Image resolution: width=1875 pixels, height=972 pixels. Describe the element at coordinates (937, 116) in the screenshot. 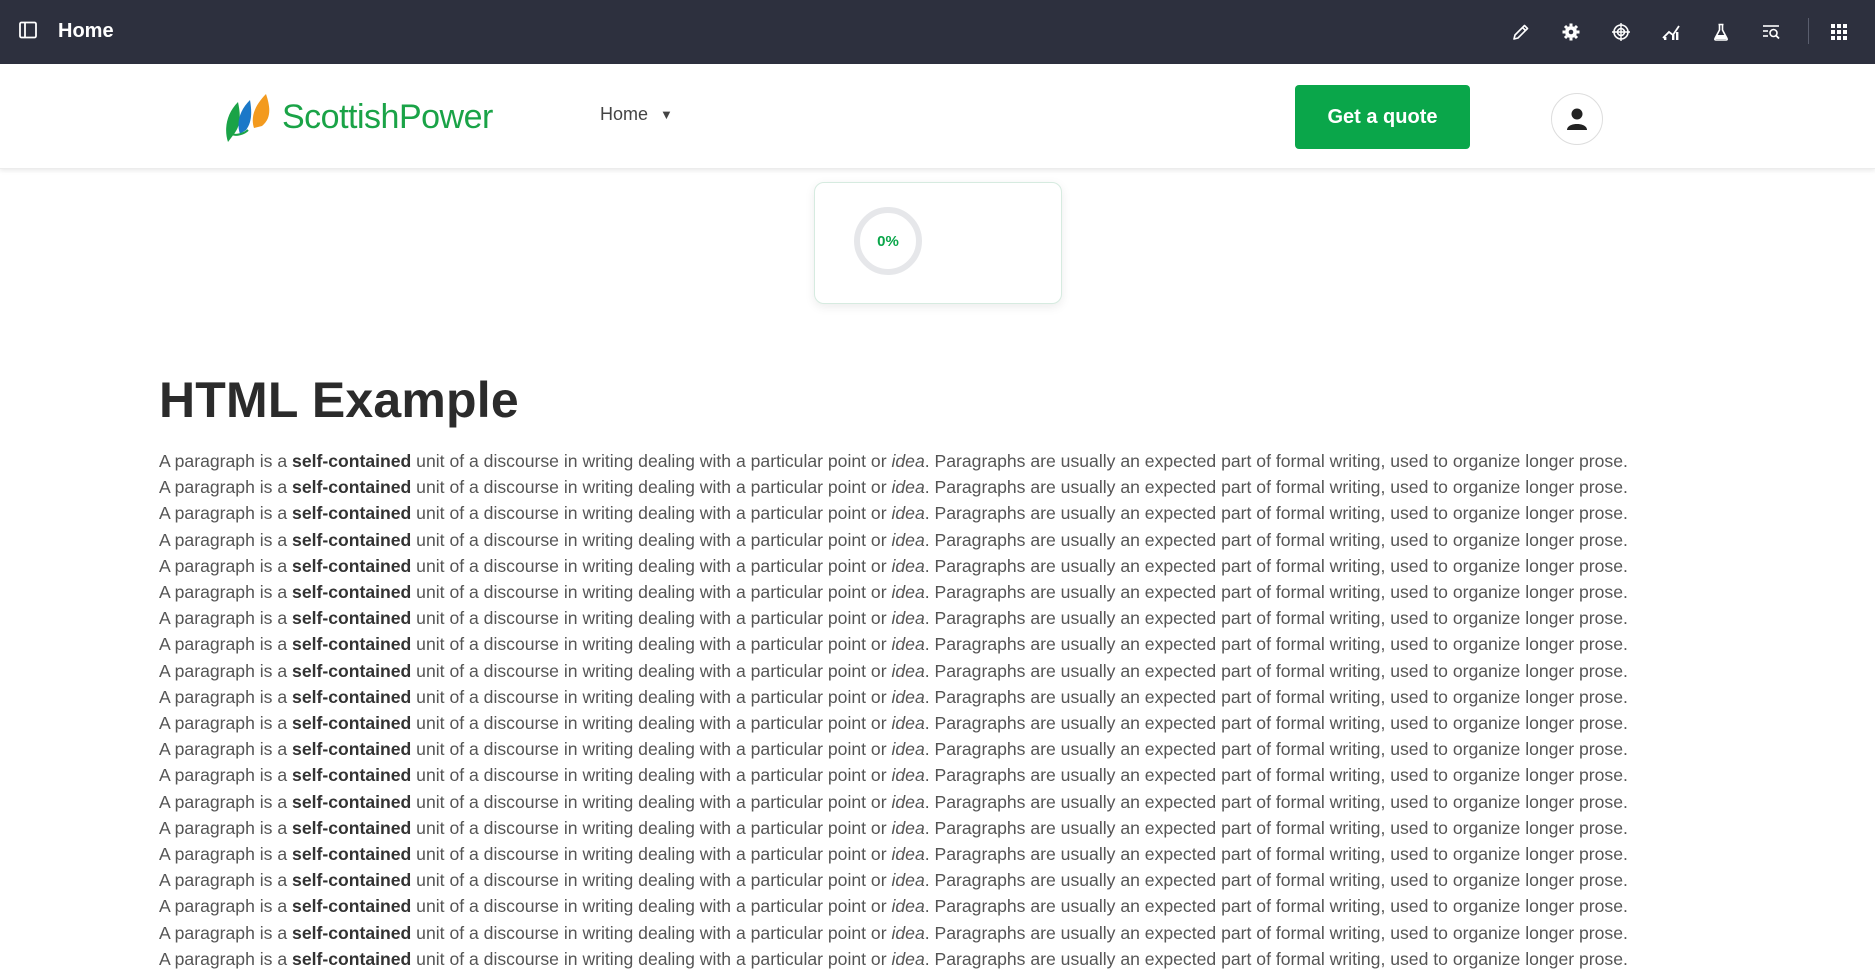

I see `site-header: ScottishPower Home ▼ Get a quote` at that location.